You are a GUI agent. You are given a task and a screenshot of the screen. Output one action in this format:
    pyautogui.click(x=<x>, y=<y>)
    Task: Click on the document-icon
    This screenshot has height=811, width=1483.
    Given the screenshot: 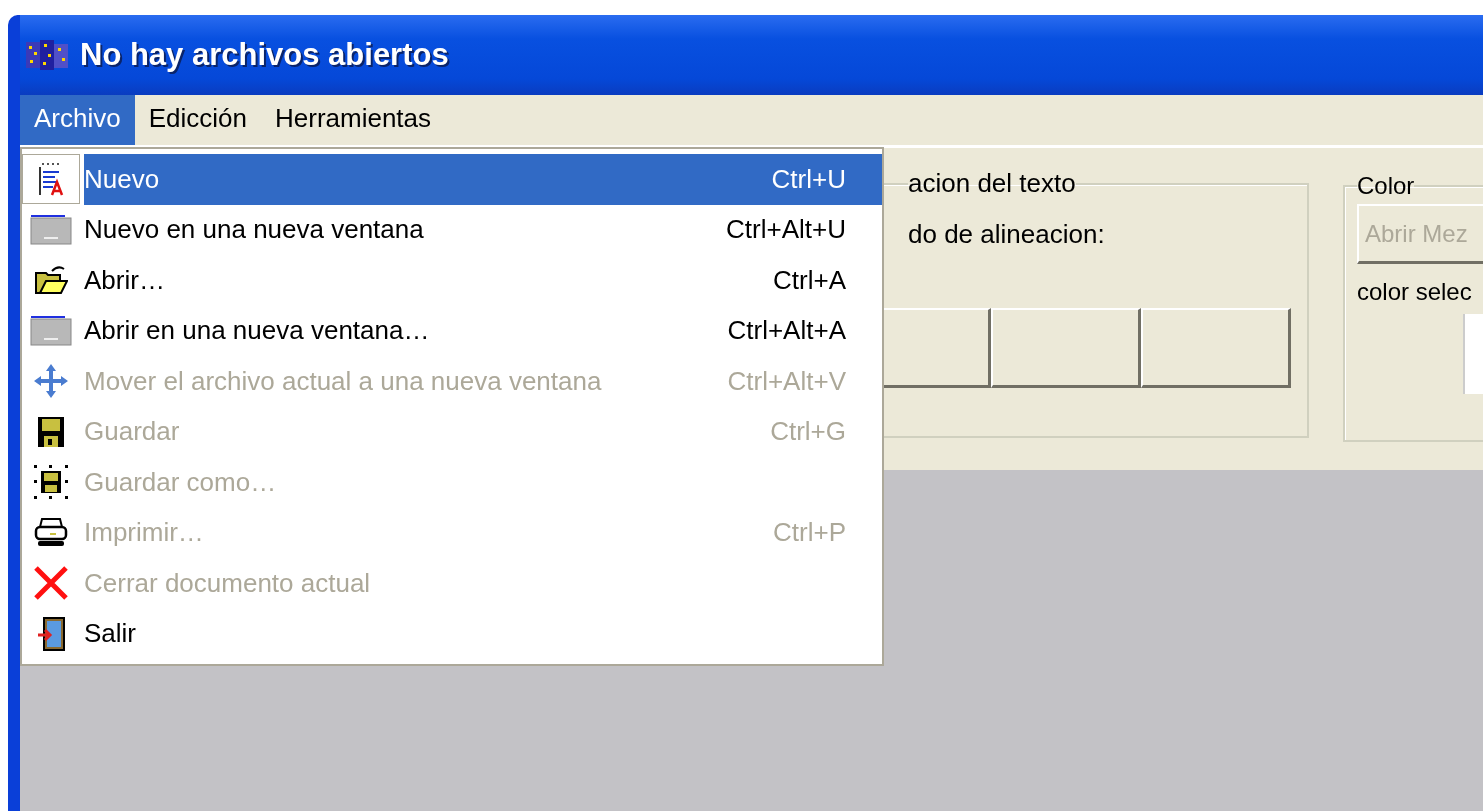 What is the action you would take?
    pyautogui.click(x=51, y=179)
    